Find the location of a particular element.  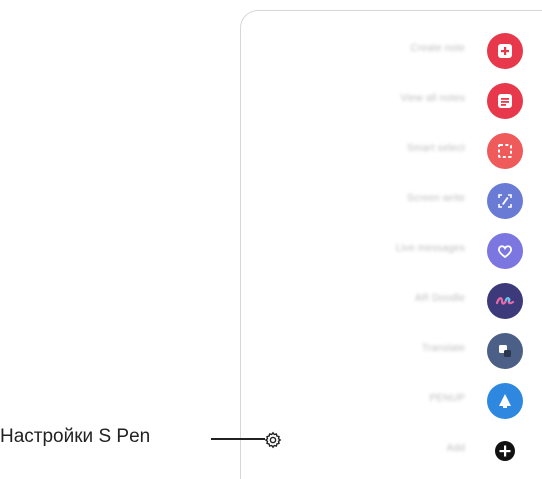

air-command-item-label: View all notes is located at coordinates (432, 98).